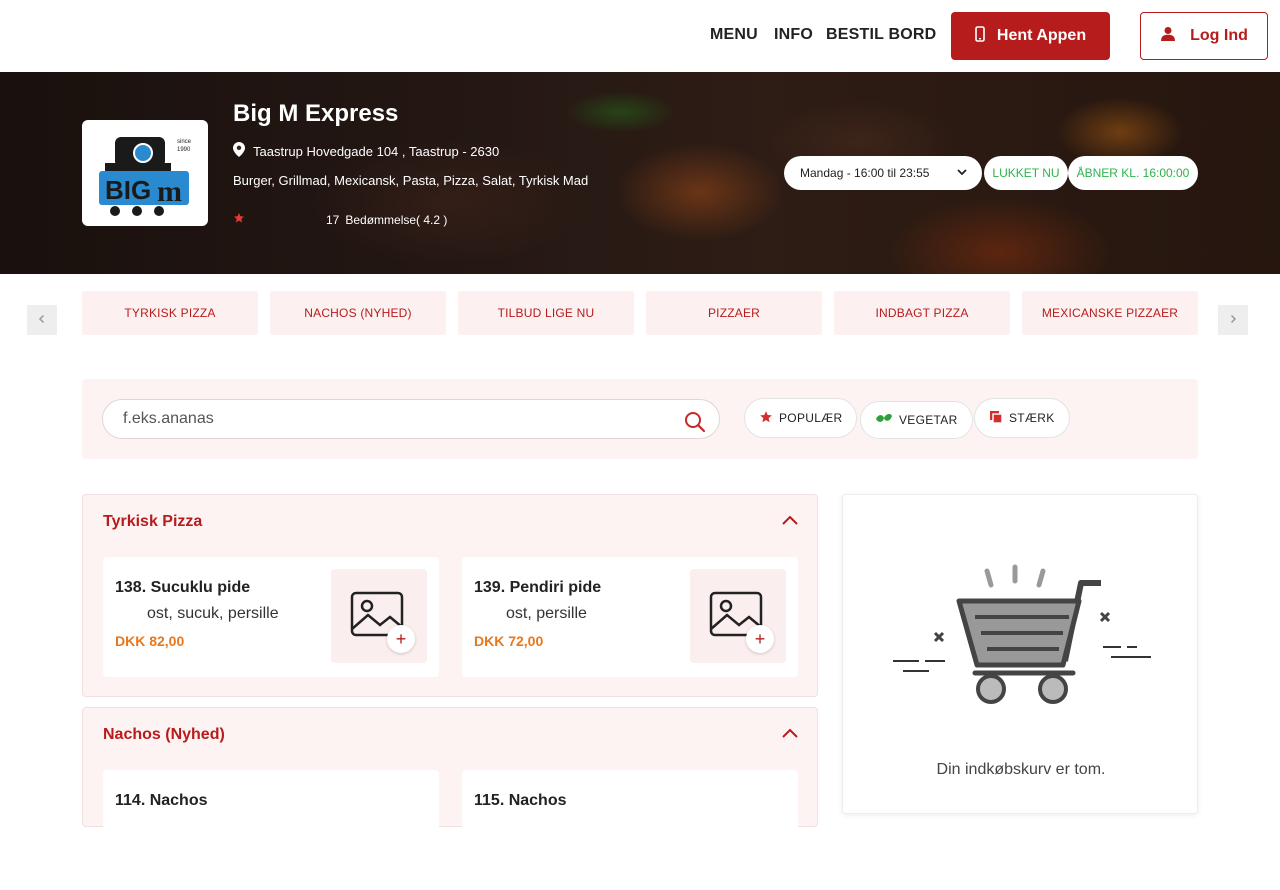 The width and height of the screenshot is (1280, 890). Describe the element at coordinates (1133, 173) in the screenshot. I see `status-badge-opens: ÅBNER KL. 16:00:00` at that location.